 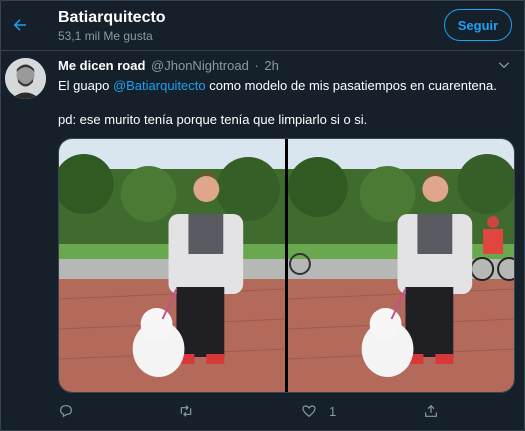 What do you see at coordinates (333, 411) in the screenshot?
I see `like-count: 1` at bounding box center [333, 411].